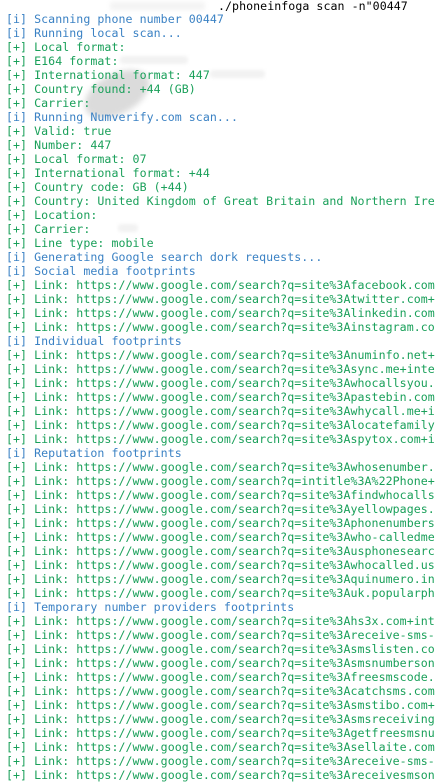 The width and height of the screenshot is (435, 784). Describe the element at coordinates (115, 19) in the screenshot. I see `info-line: [i] Scanning phone number 00447` at that location.